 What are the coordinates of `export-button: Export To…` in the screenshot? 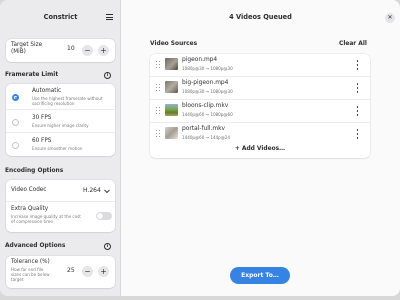 It's located at (260, 275).